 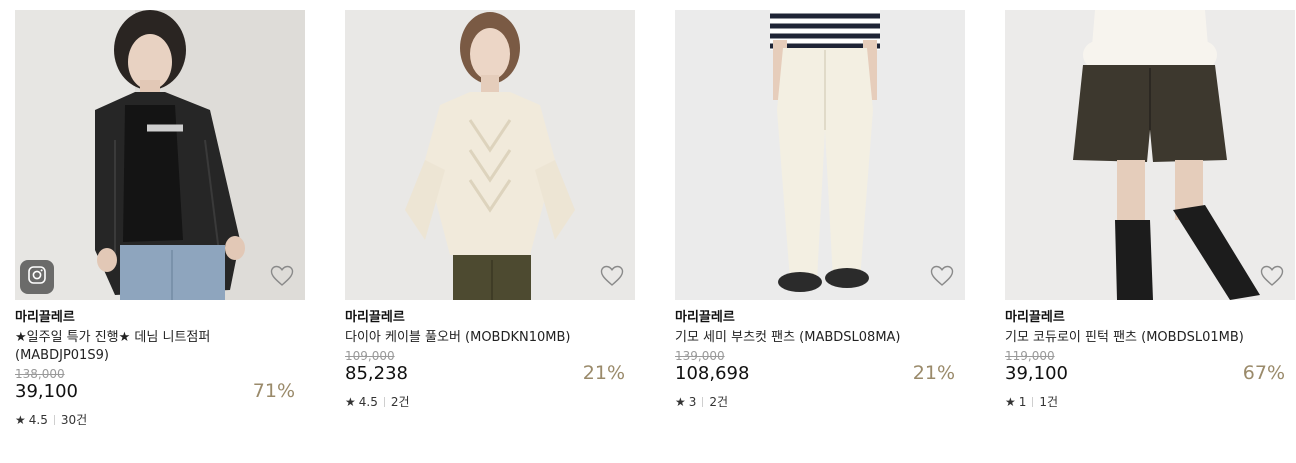 I want to click on price-block: 119,000 39,100 67%, so click(x=1150, y=367).